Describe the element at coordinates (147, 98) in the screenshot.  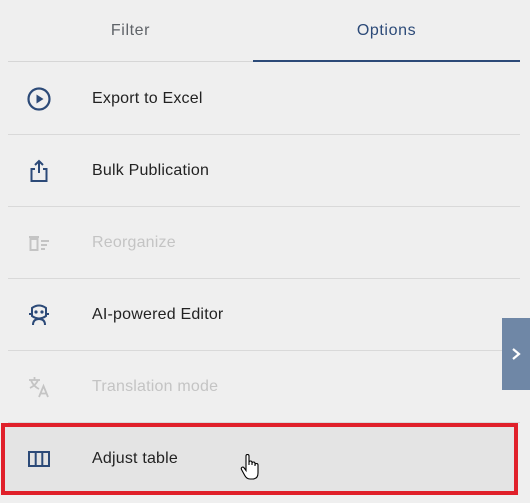
I see `menu-item-label: Export to Excel` at that location.